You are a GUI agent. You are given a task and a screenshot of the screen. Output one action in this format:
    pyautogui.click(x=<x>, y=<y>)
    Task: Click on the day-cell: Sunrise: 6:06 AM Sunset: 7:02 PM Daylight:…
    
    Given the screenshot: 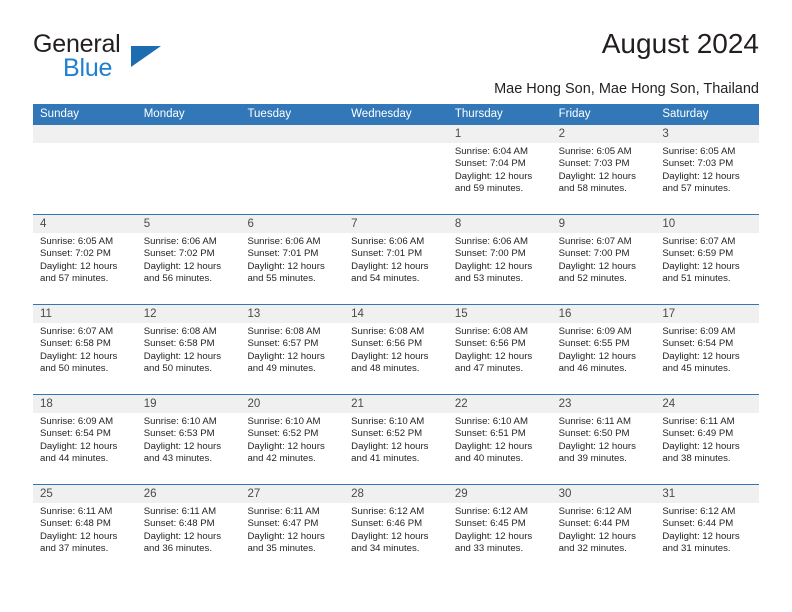 What is the action you would take?
    pyautogui.click(x=189, y=268)
    